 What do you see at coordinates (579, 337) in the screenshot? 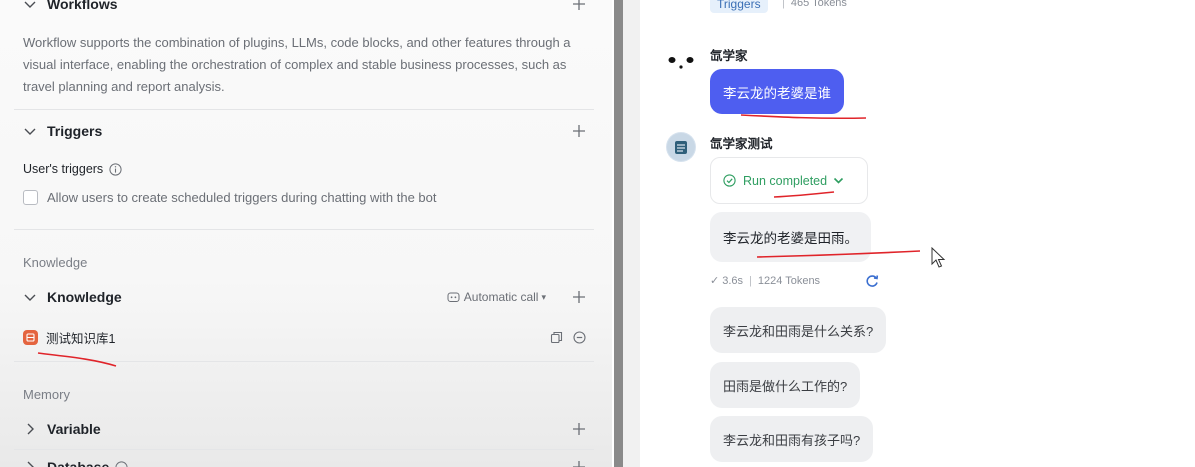
I see `remove-icon` at bounding box center [579, 337].